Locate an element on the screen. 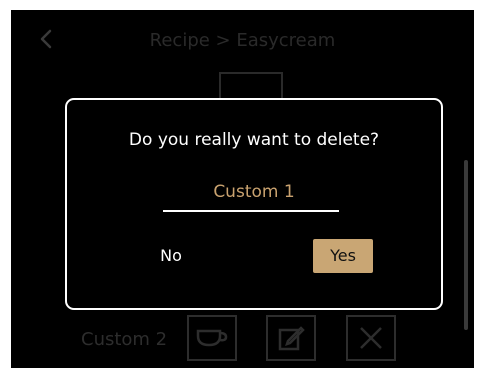 The width and height of the screenshot is (486, 368). delete-button is located at coordinates (371, 338).